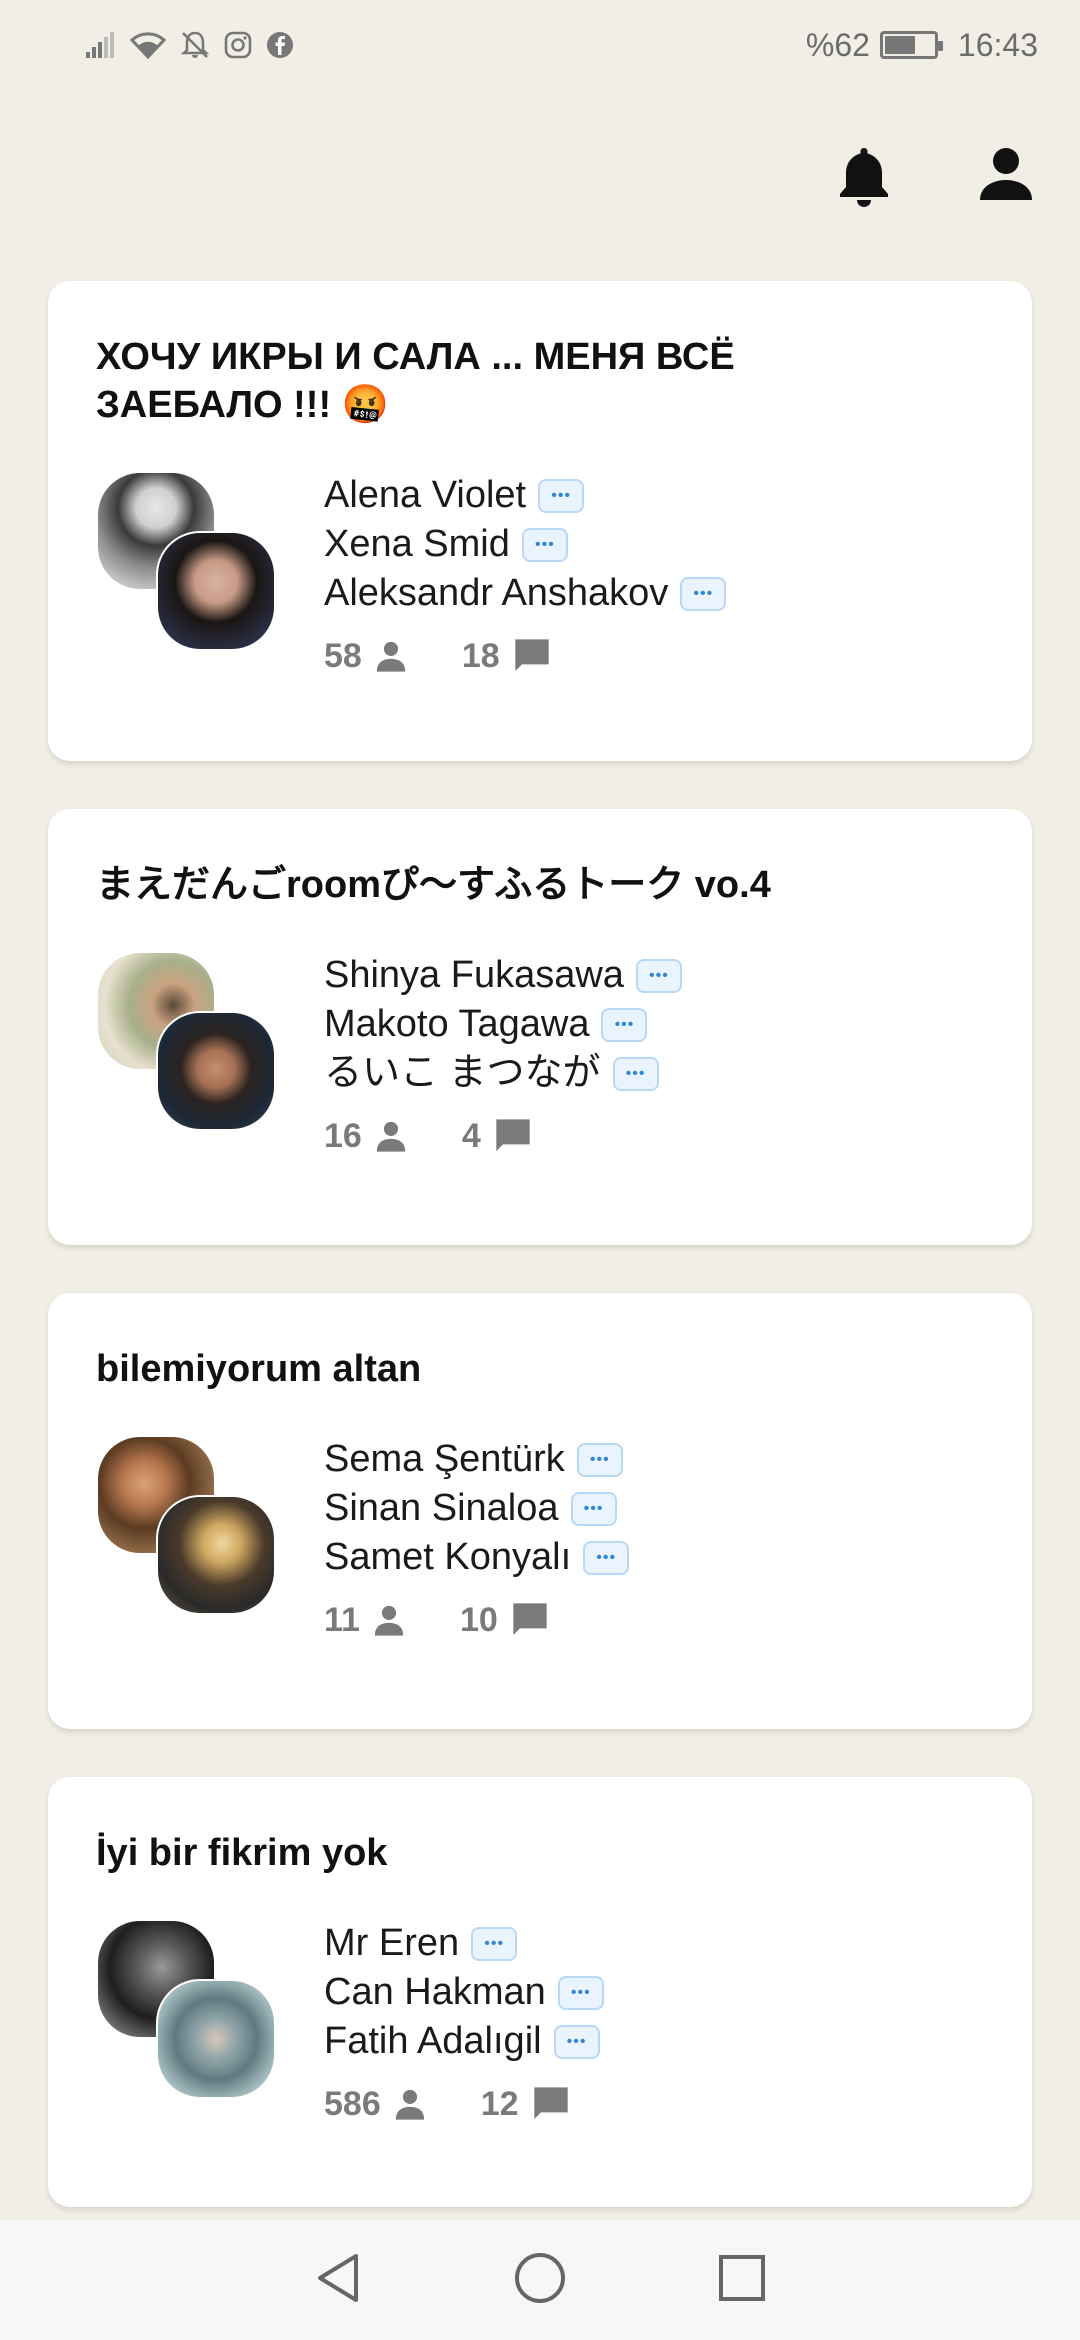 Image resolution: width=1080 pixels, height=2340 pixels. I want to click on wifi-icon, so click(148, 45).